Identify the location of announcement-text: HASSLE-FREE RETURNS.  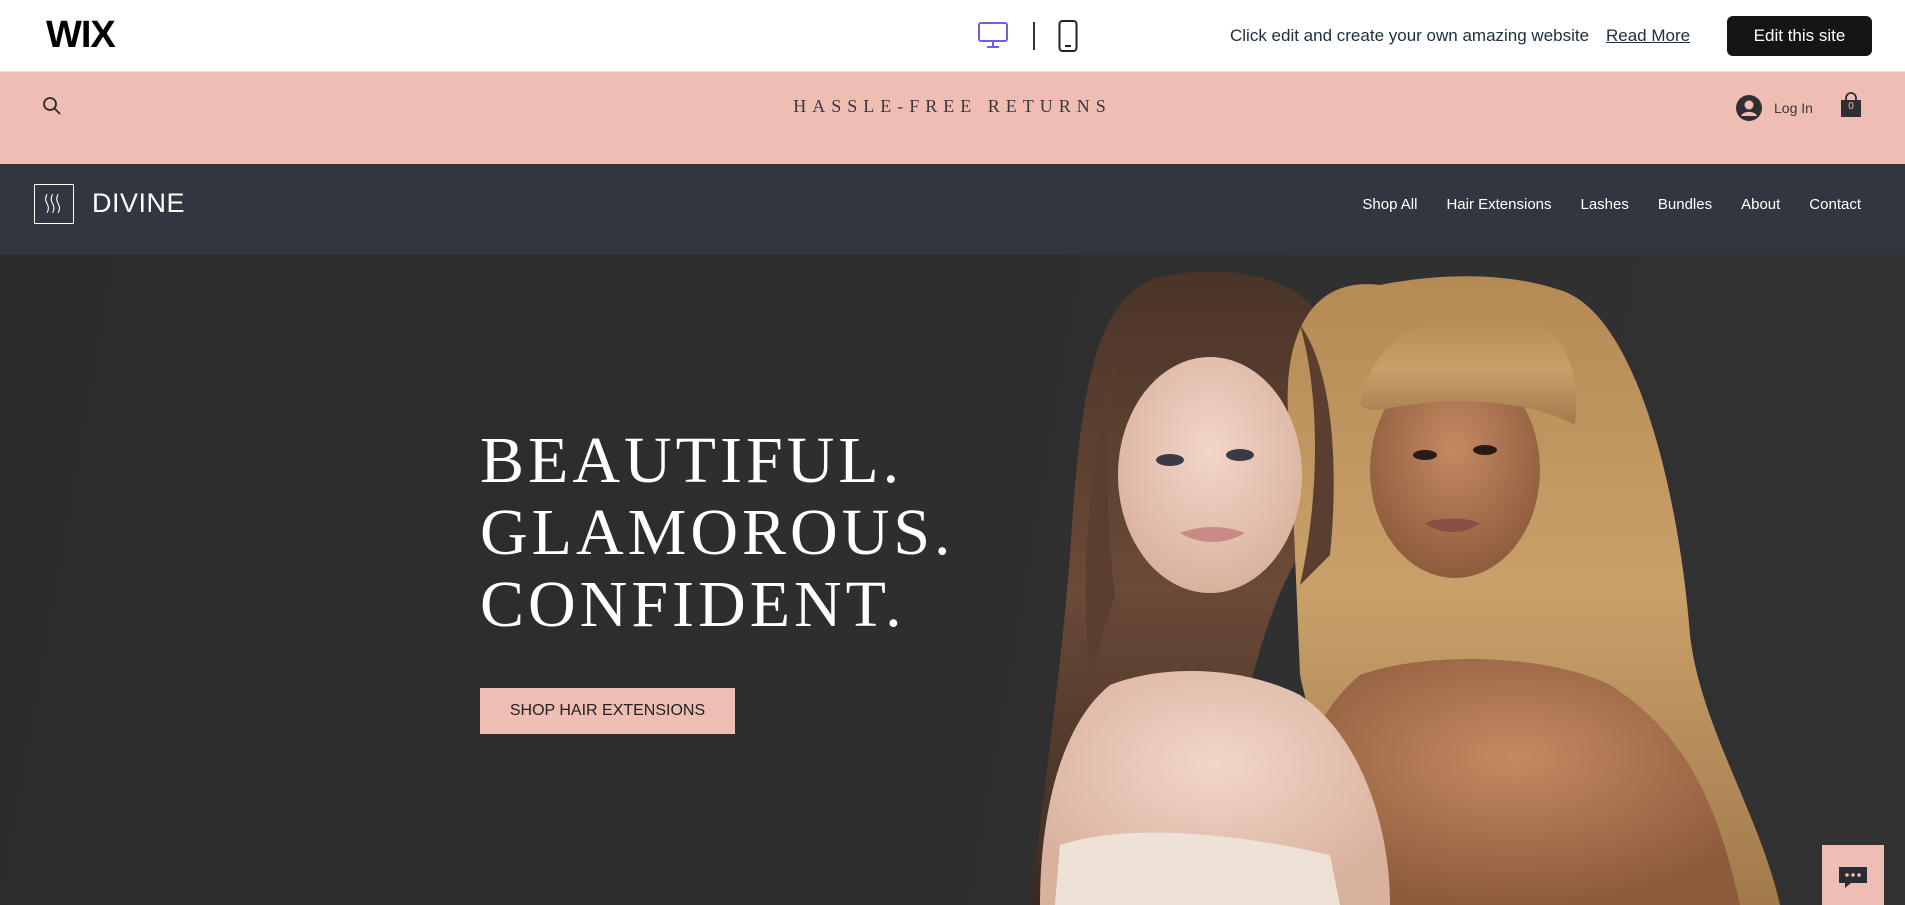
(952, 106).